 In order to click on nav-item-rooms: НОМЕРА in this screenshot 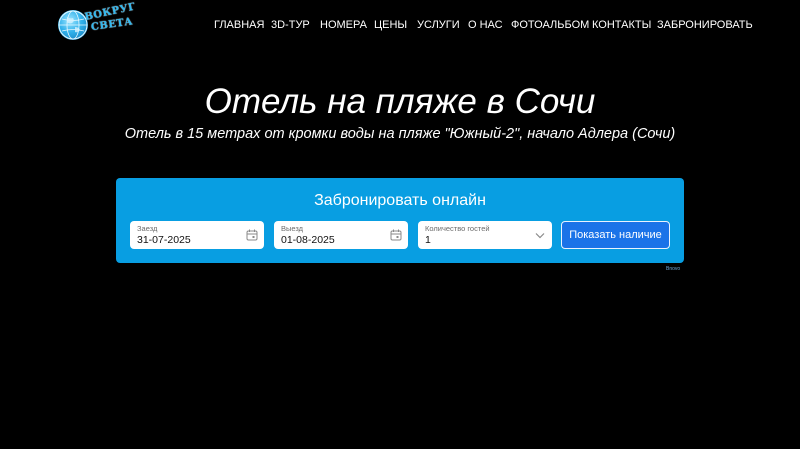, I will do `click(343, 25)`.